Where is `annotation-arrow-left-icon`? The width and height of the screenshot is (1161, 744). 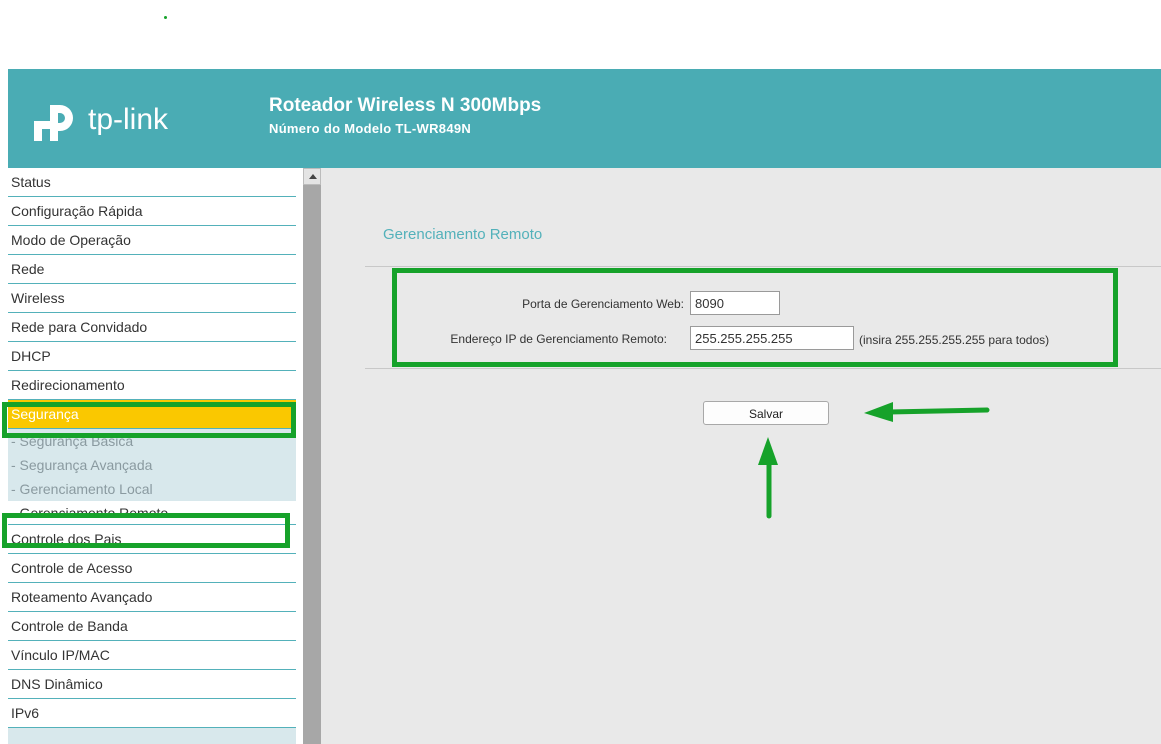
annotation-arrow-left-icon is located at coordinates (927, 412).